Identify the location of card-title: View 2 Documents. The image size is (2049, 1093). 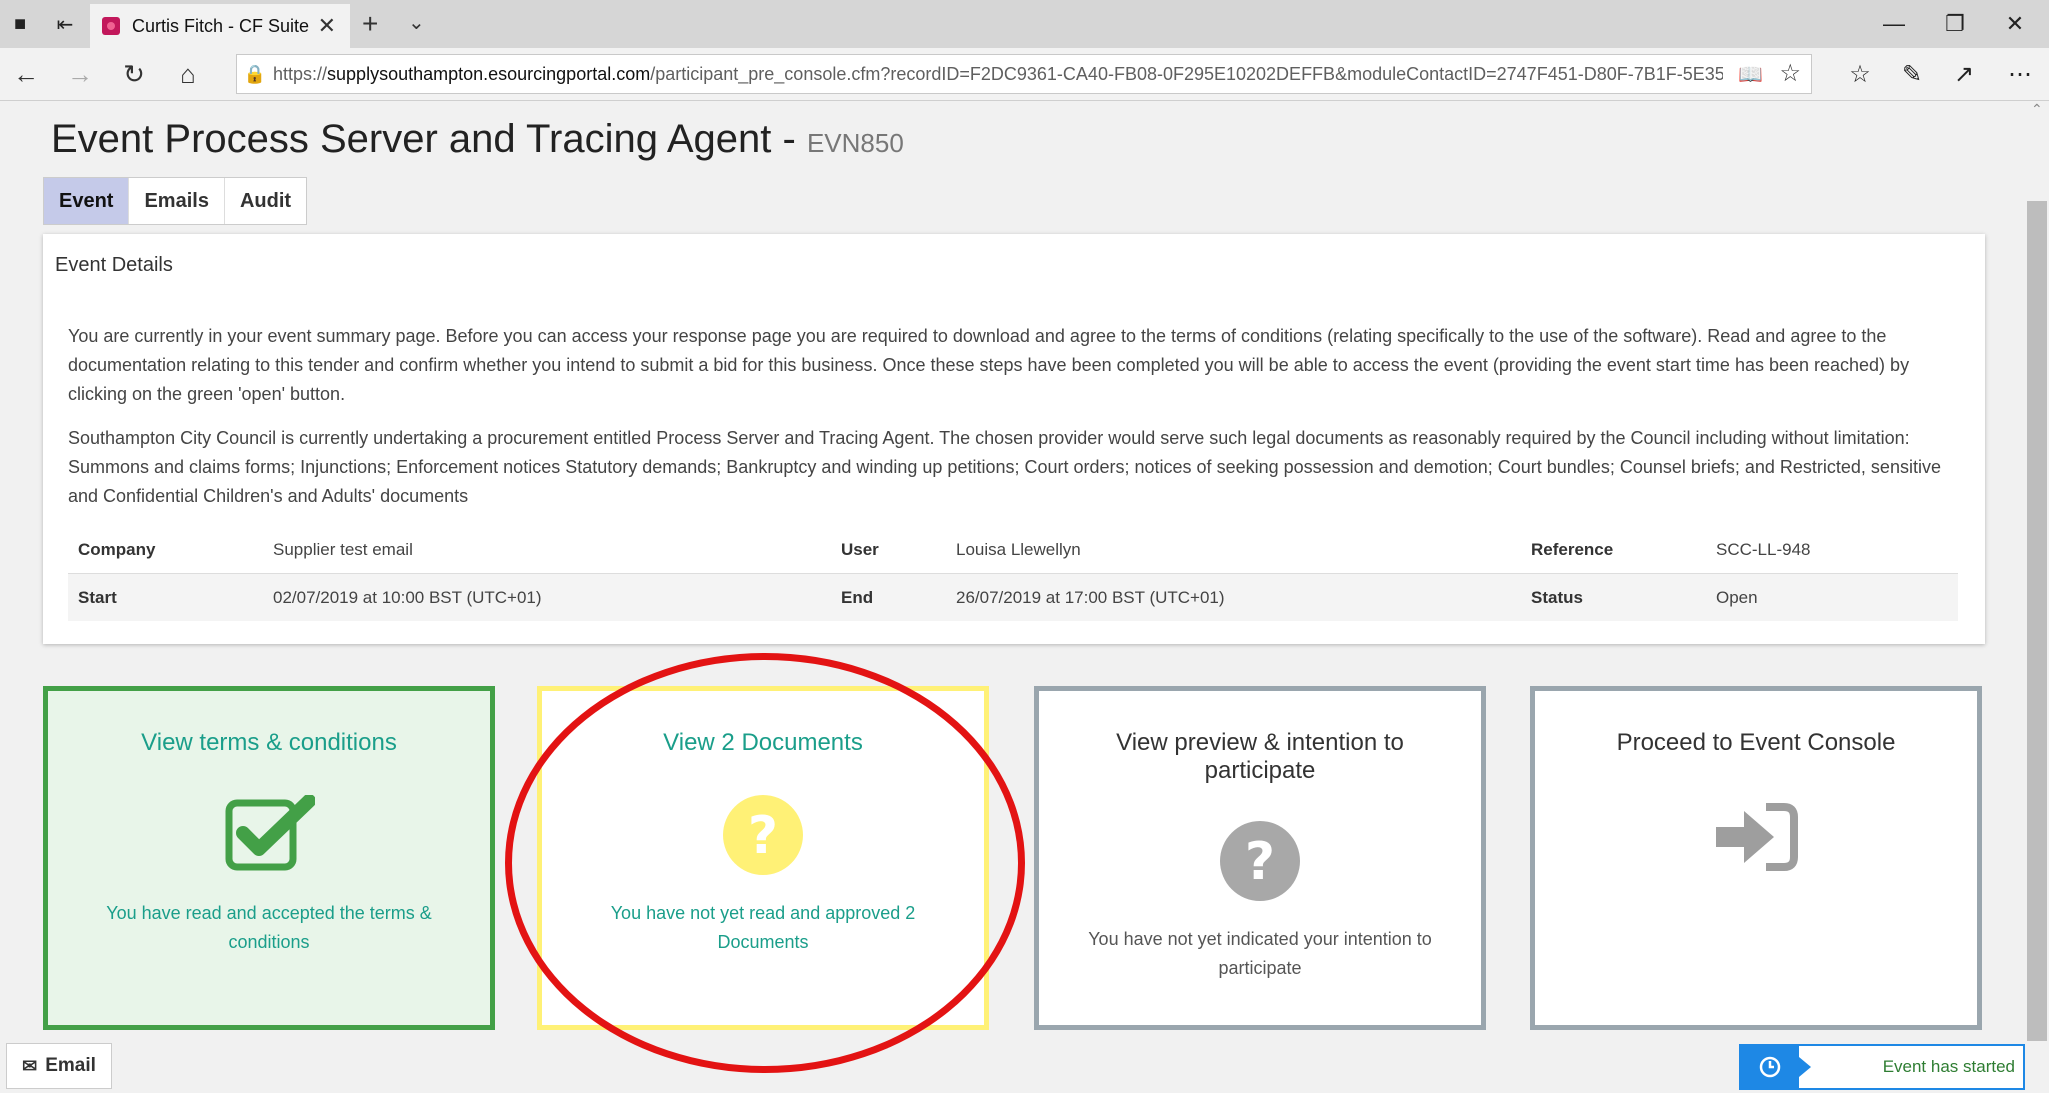
(763, 742).